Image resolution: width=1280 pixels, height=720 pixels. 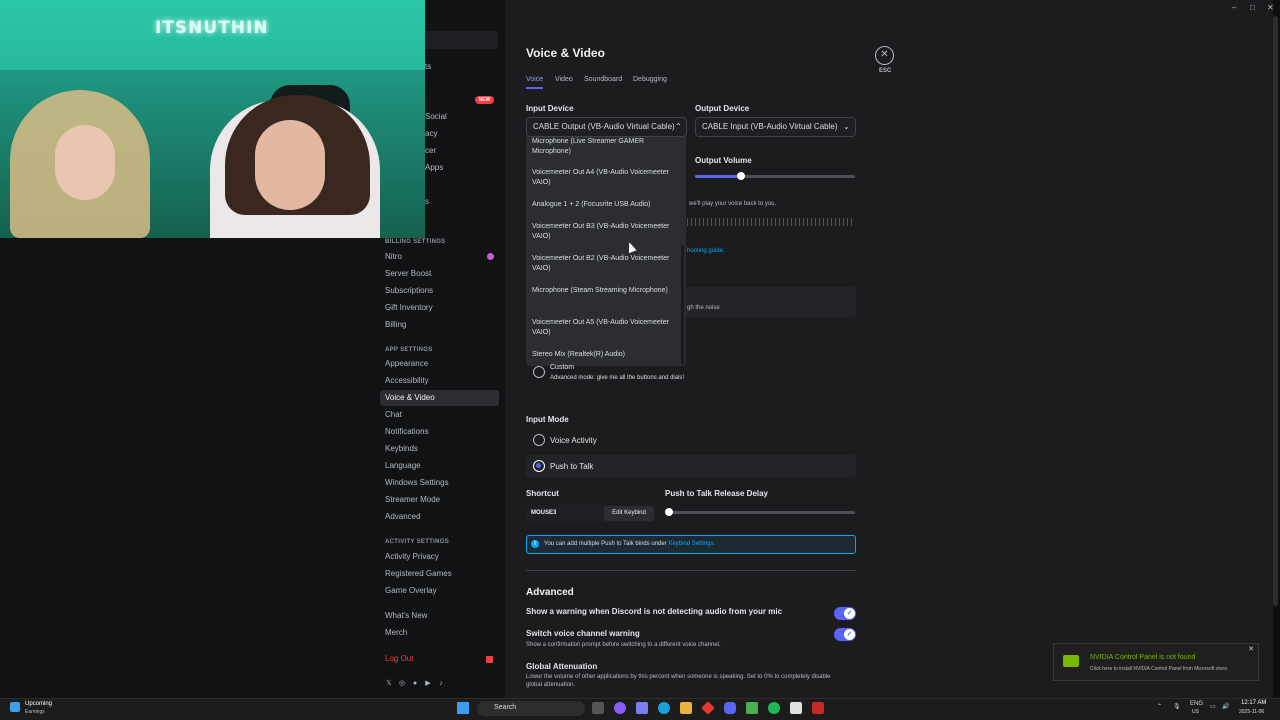 I want to click on network-icon: ▭, so click(x=1213, y=706).